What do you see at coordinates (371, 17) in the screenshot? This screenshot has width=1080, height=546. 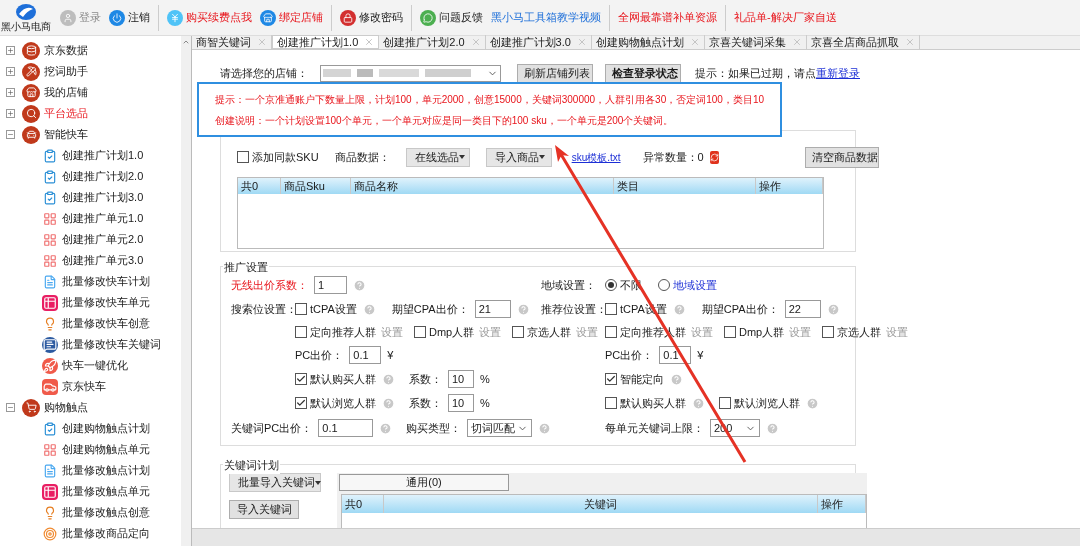 I see `toolbar-button: 修改密码` at bounding box center [371, 17].